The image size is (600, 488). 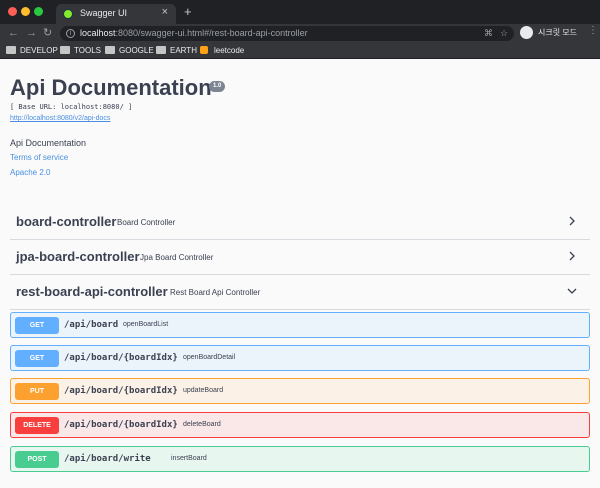 I want to click on terms-of-service-link: Terms of service, so click(x=39, y=157).